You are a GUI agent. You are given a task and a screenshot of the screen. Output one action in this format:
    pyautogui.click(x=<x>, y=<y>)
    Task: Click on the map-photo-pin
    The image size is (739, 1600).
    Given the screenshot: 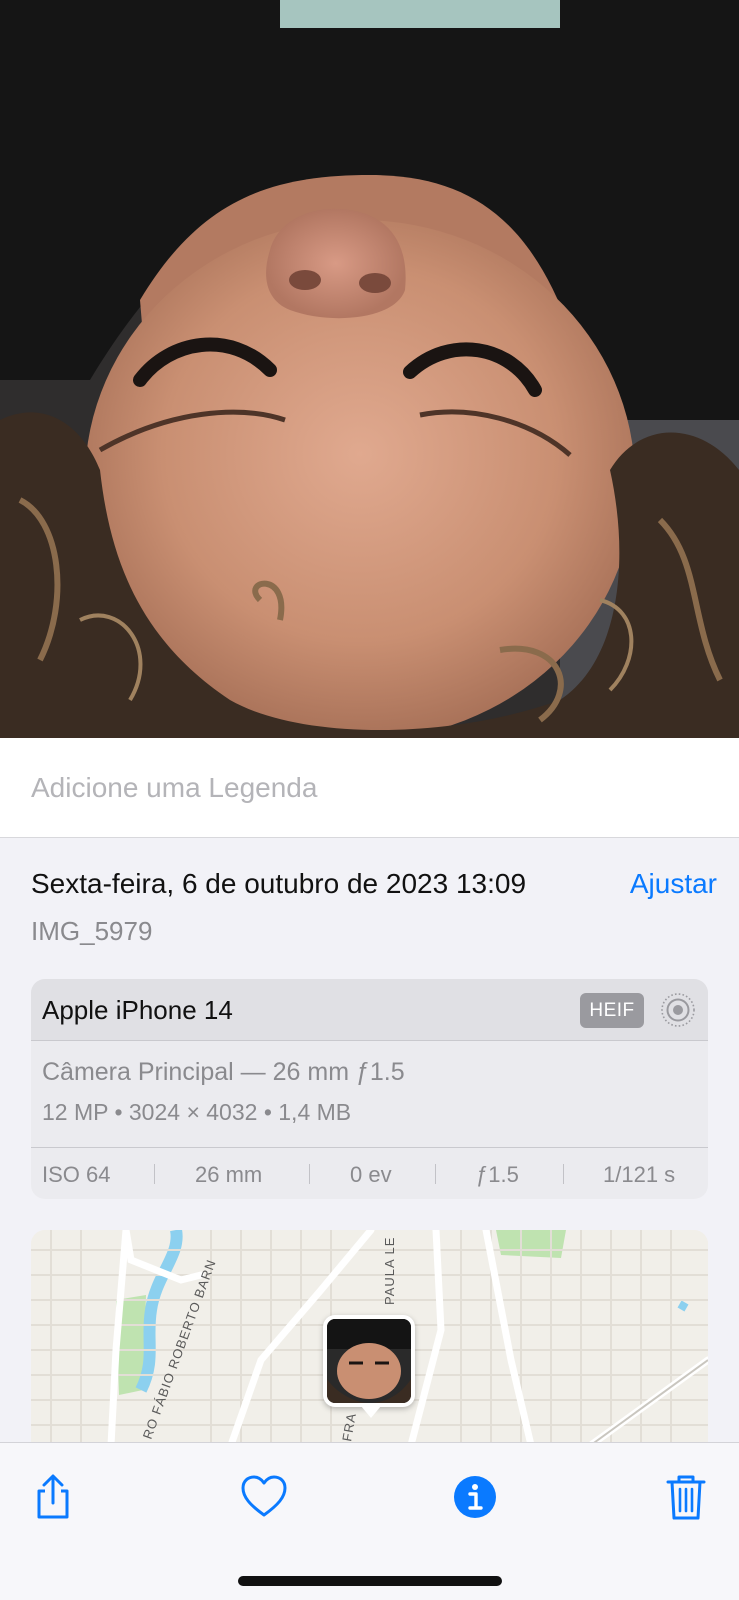 What is the action you would take?
    pyautogui.click(x=369, y=1361)
    